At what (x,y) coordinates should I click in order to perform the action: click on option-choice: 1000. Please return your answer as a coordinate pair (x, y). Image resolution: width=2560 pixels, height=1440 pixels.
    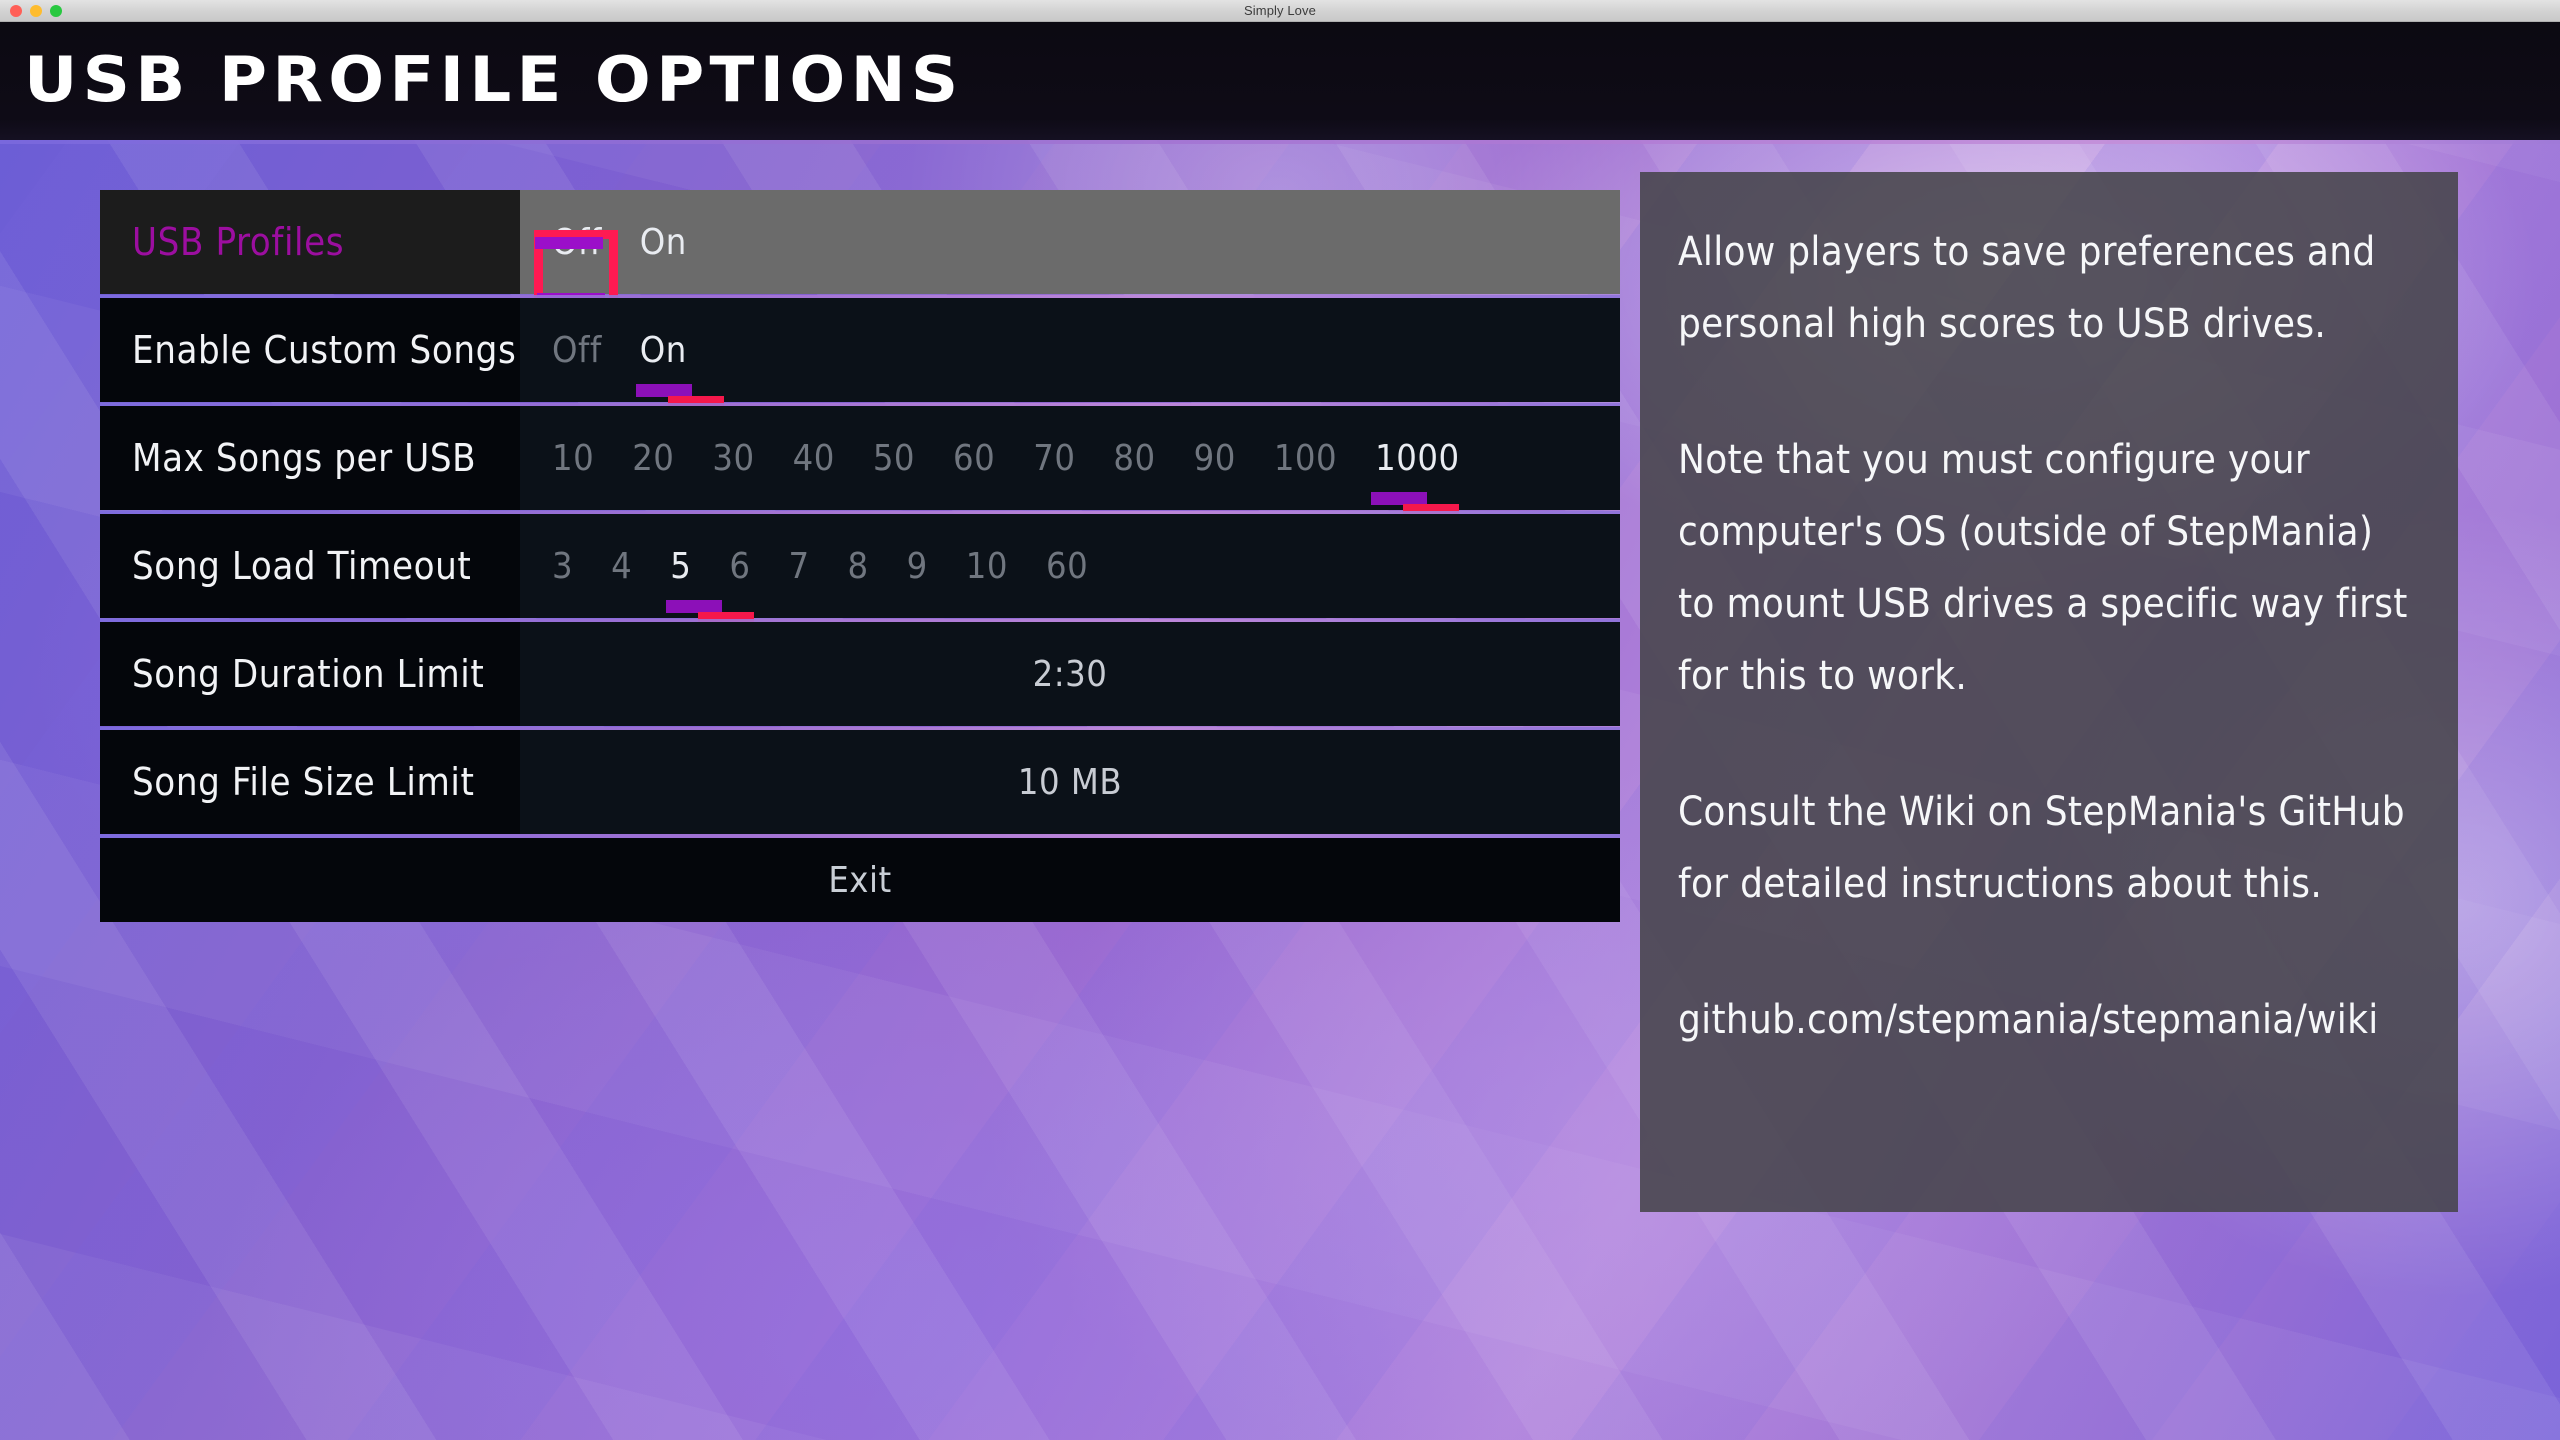
    Looking at the image, I should click on (1416, 475).